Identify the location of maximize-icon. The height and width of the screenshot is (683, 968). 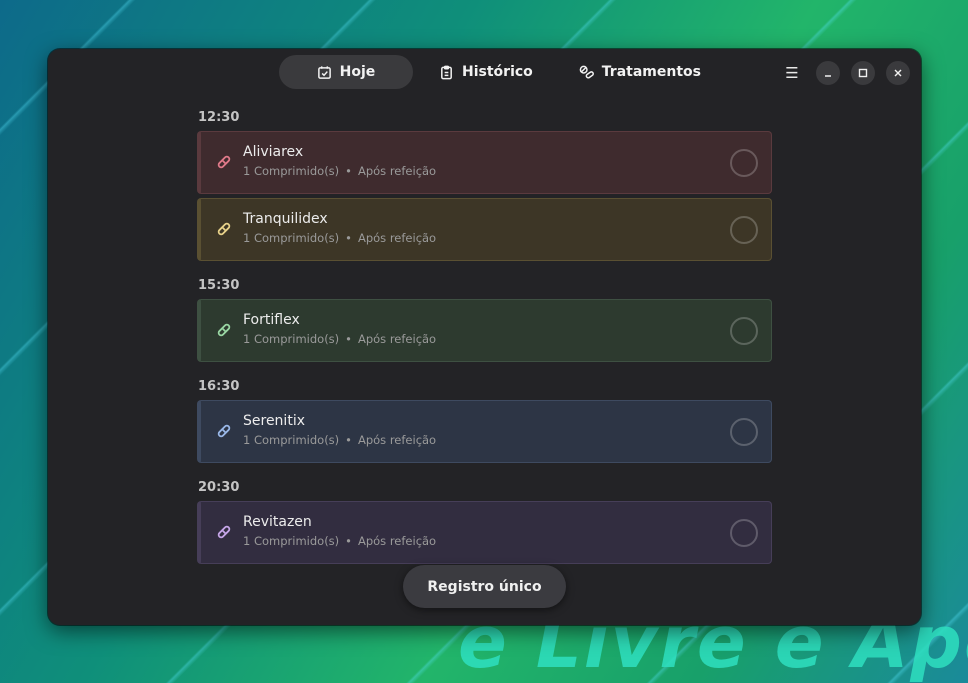
(863, 73).